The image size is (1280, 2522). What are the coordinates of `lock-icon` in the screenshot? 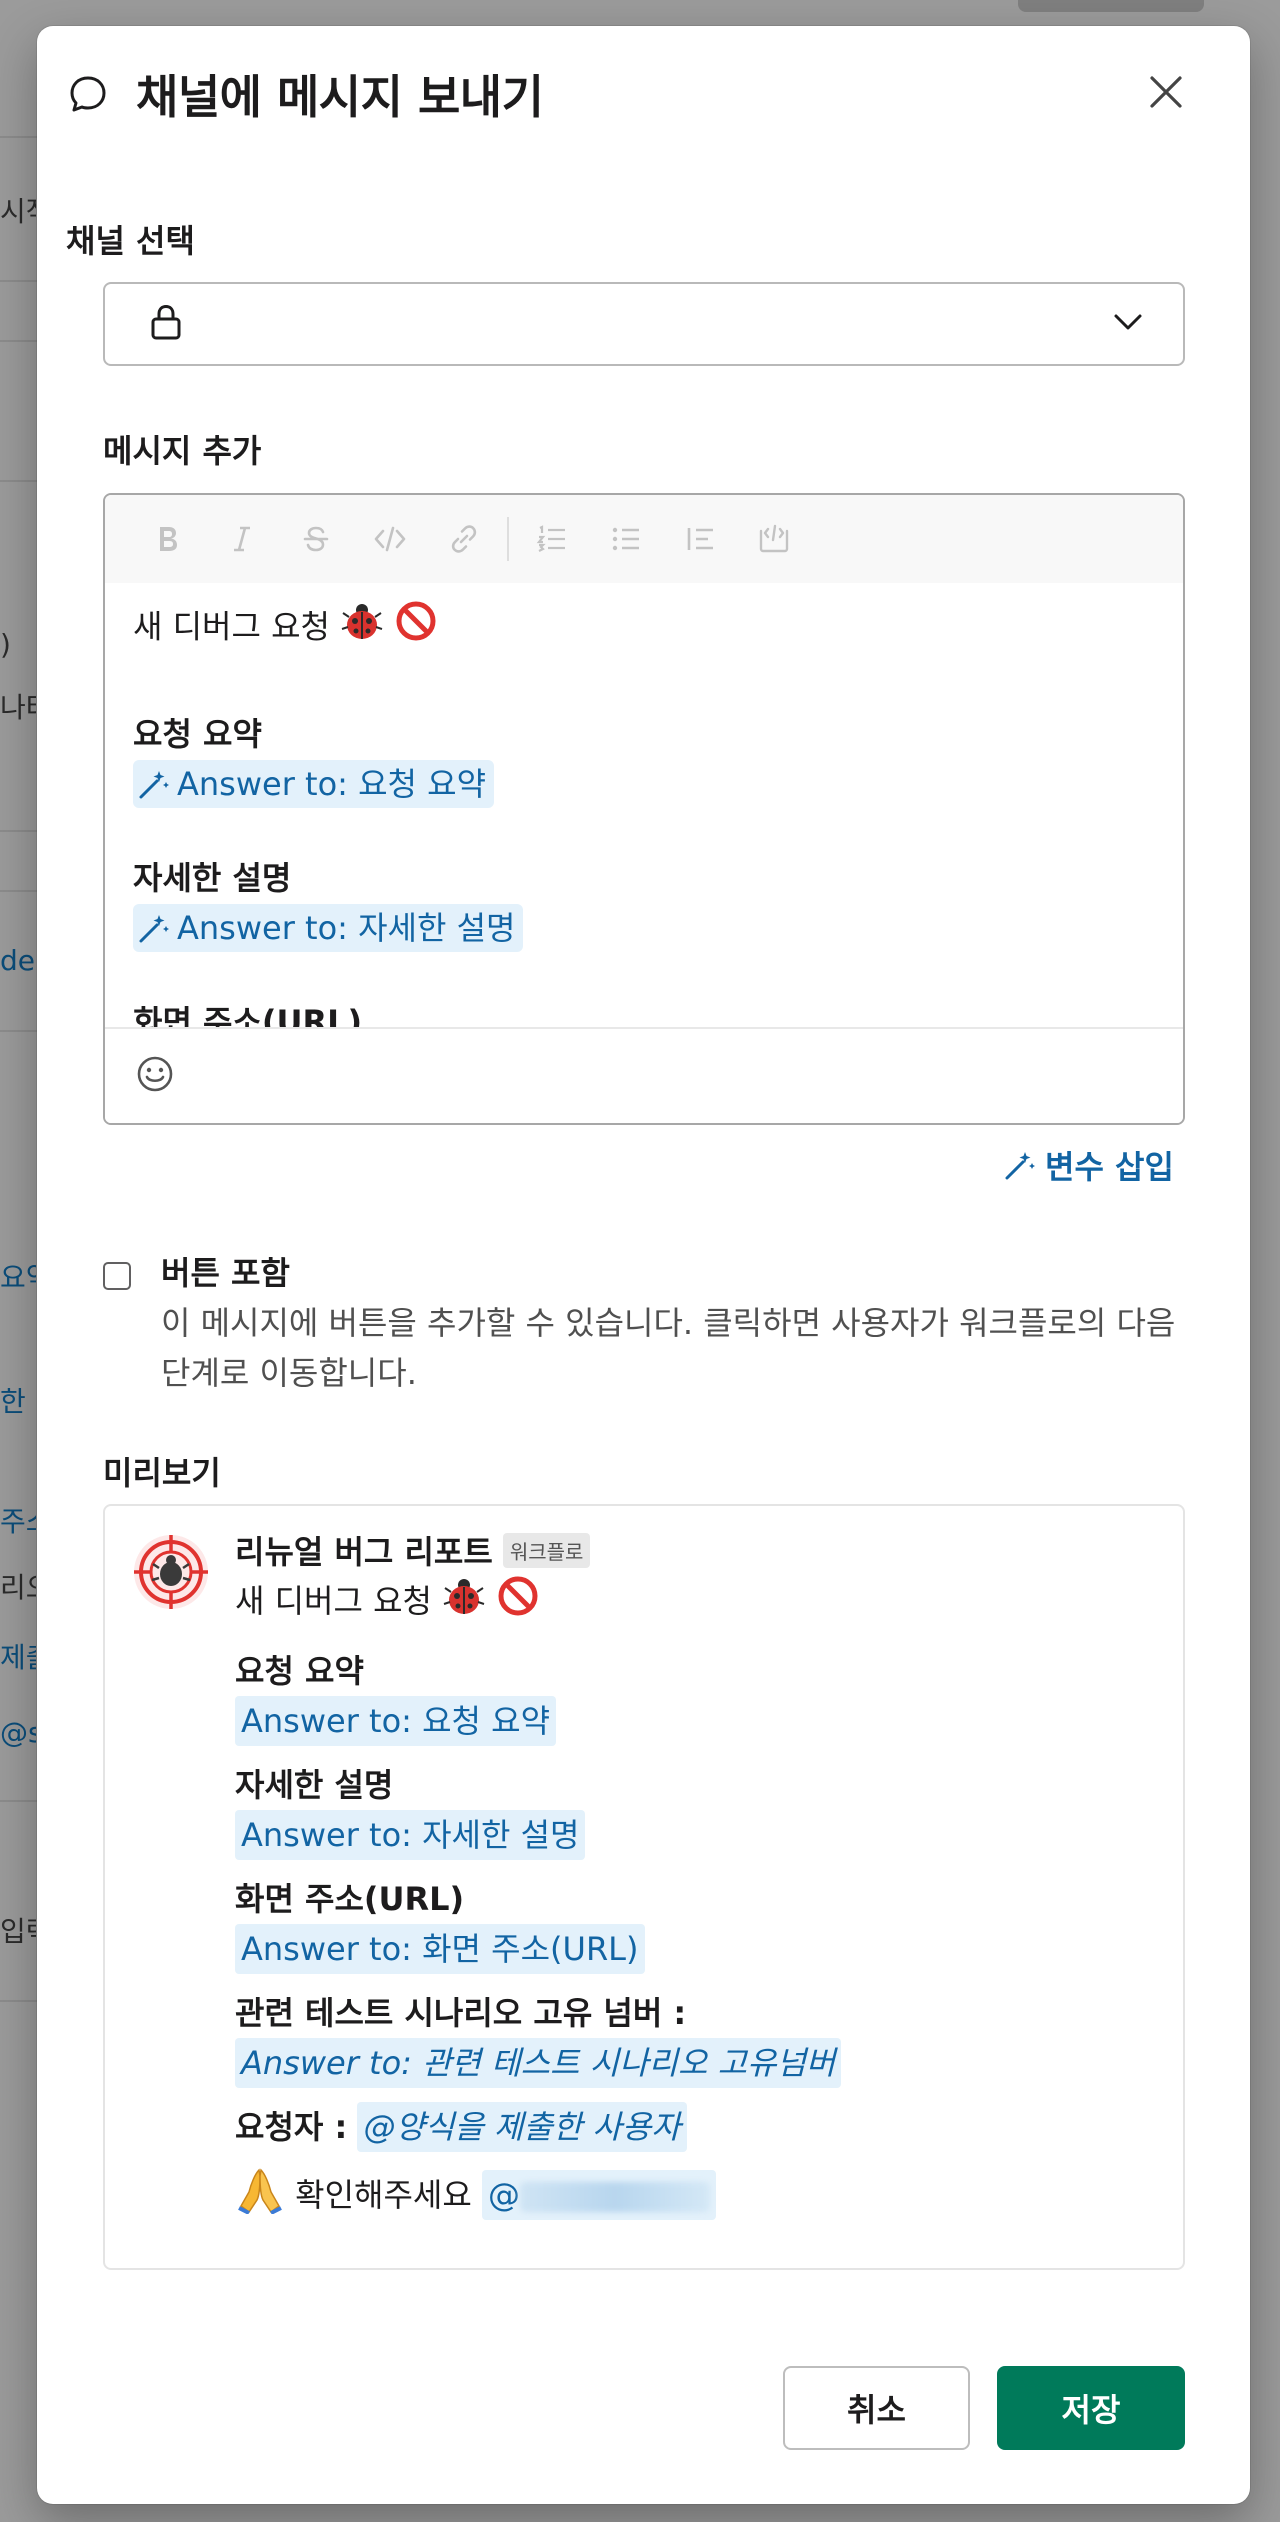 It's located at (166, 324).